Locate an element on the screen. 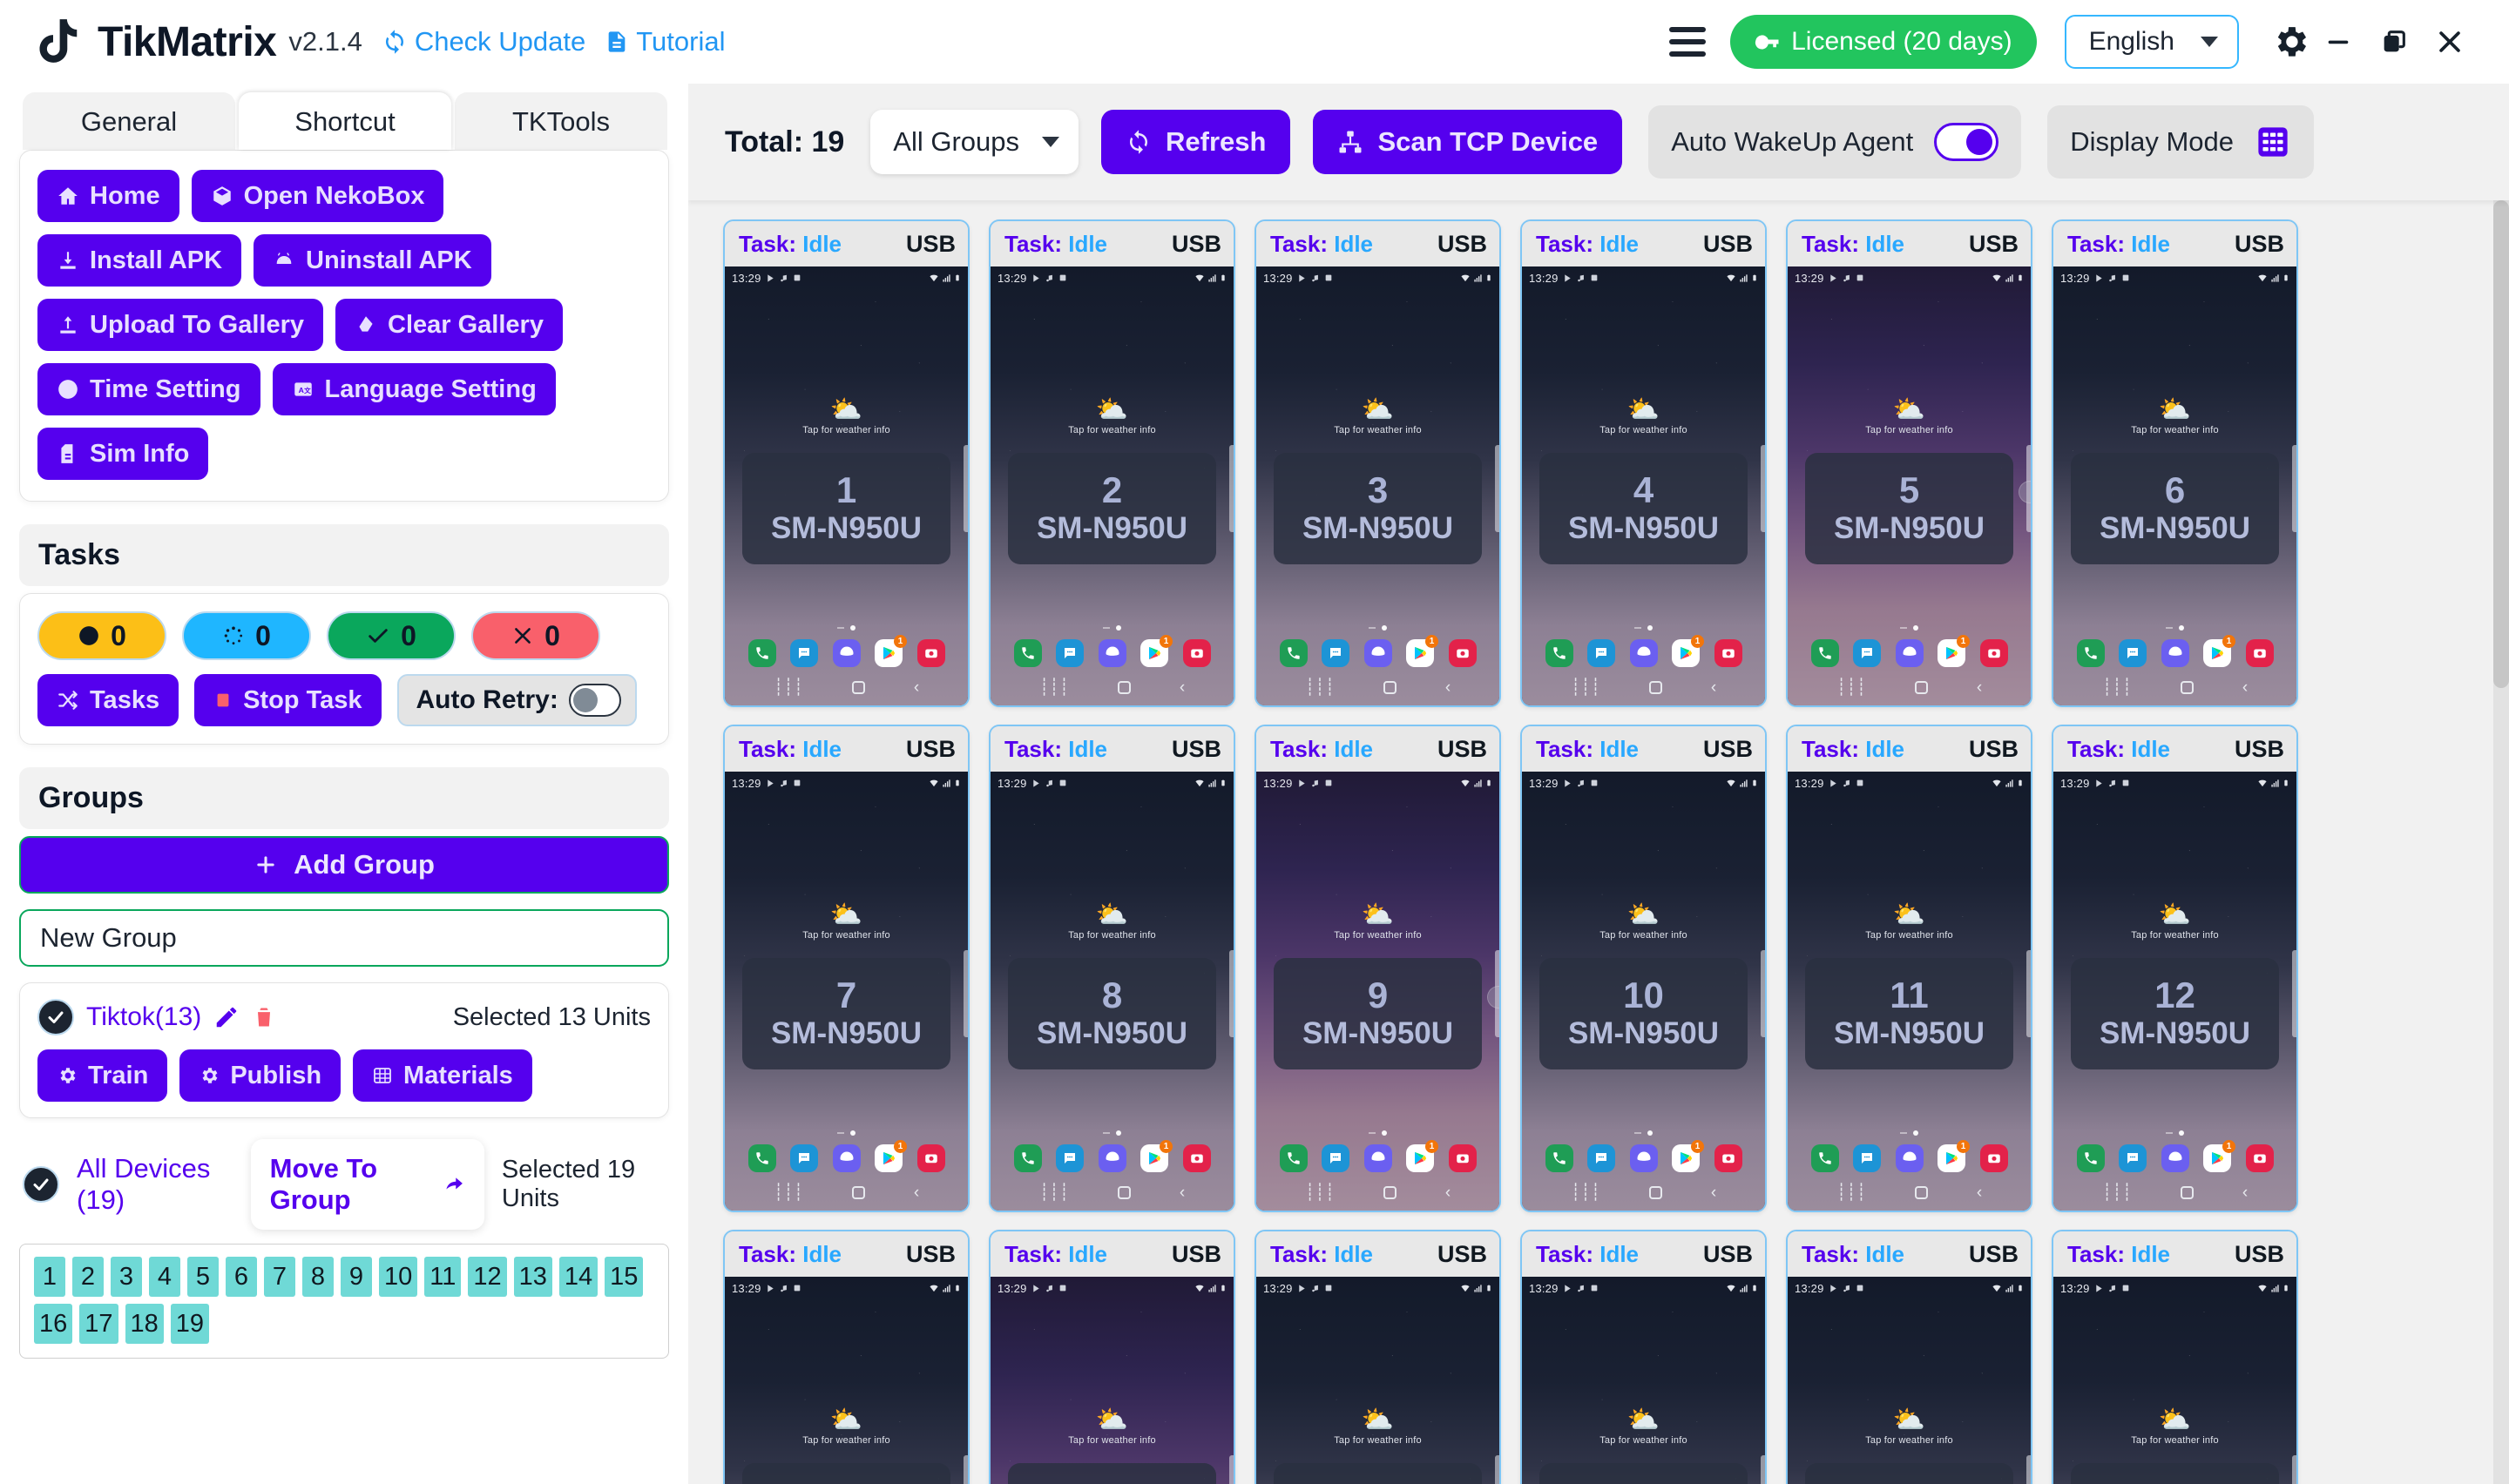 This screenshot has width=2509, height=1484. device-number-chip: 4 is located at coordinates (164, 1277).